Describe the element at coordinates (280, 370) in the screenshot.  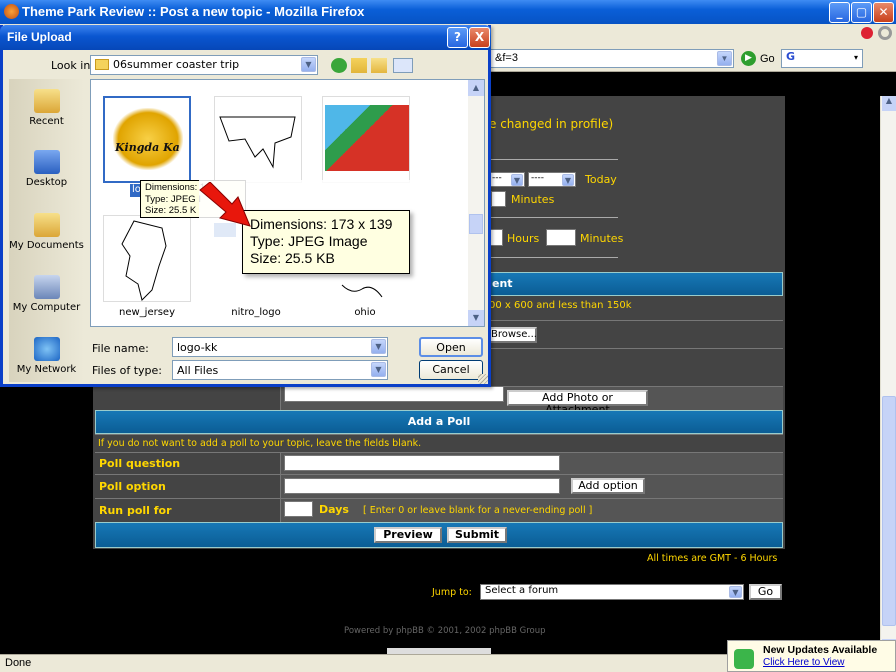
I see `file-type-select: All Files ▼` at that location.